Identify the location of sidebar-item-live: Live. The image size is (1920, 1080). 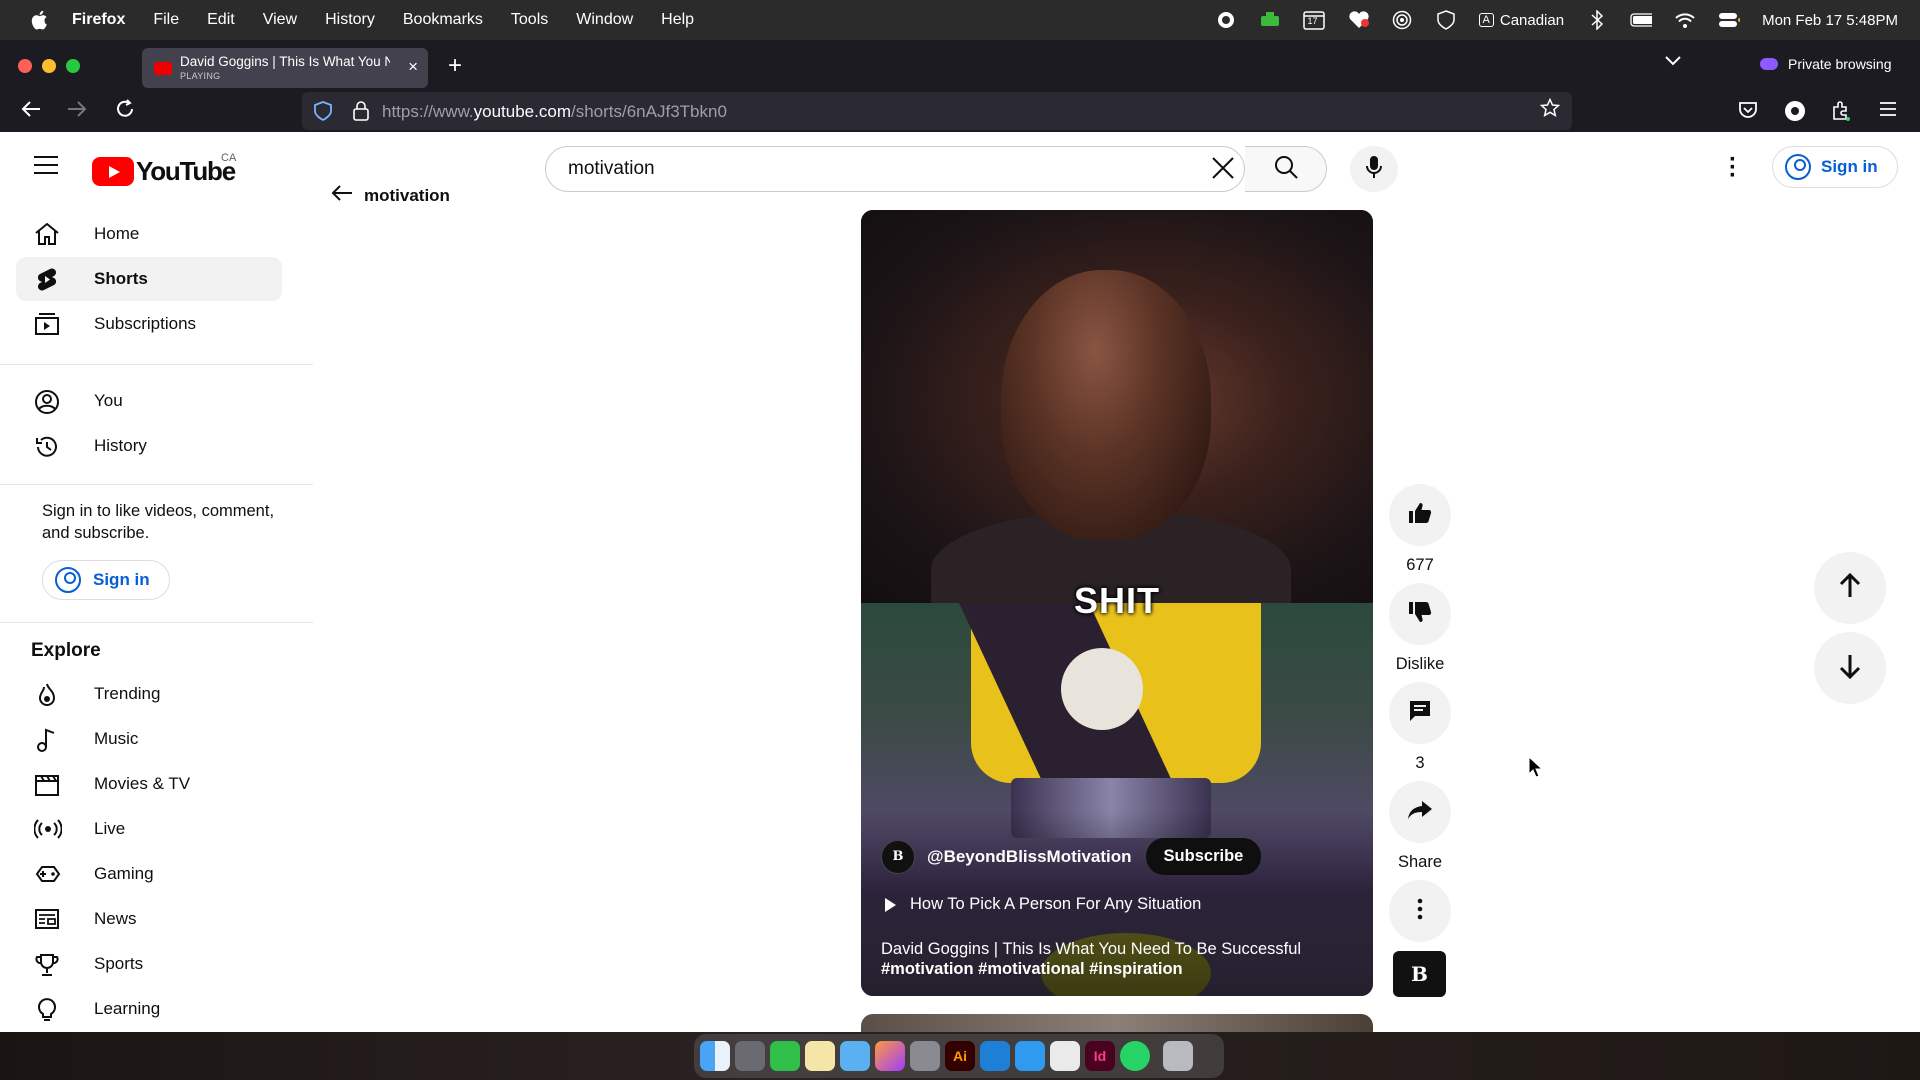
(149, 829).